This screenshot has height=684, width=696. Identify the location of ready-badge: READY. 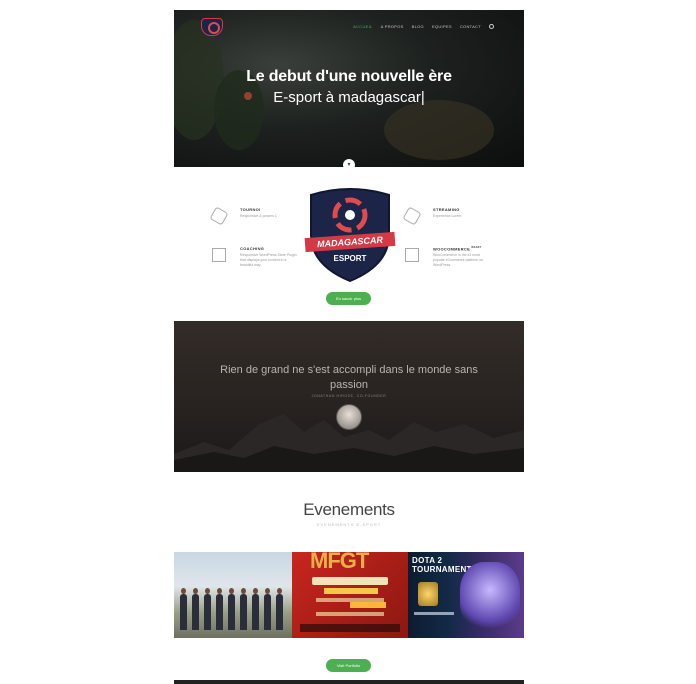
(476, 247).